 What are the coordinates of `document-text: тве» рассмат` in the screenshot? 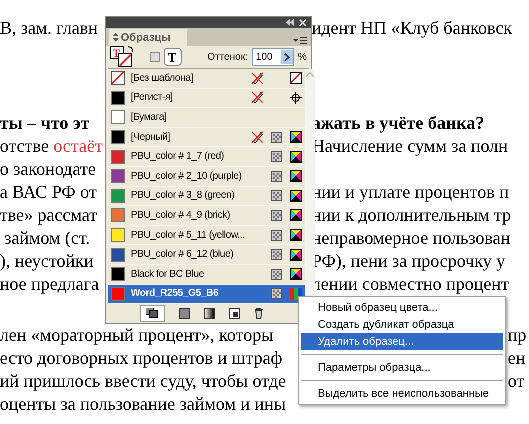 It's located at (49, 215).